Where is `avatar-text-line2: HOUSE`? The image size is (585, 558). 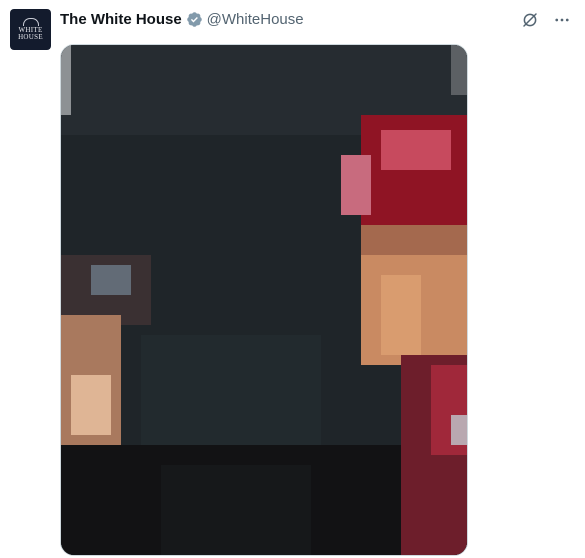
avatar-text-line2: HOUSE is located at coordinates (30, 37).